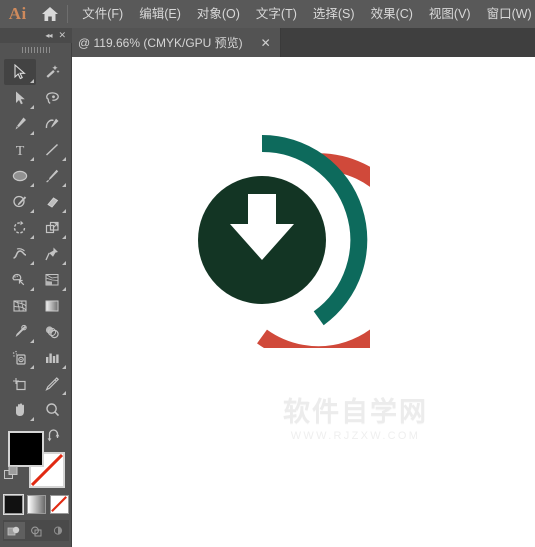 This screenshot has height=547, width=535. I want to click on pen-tool, so click(20, 124).